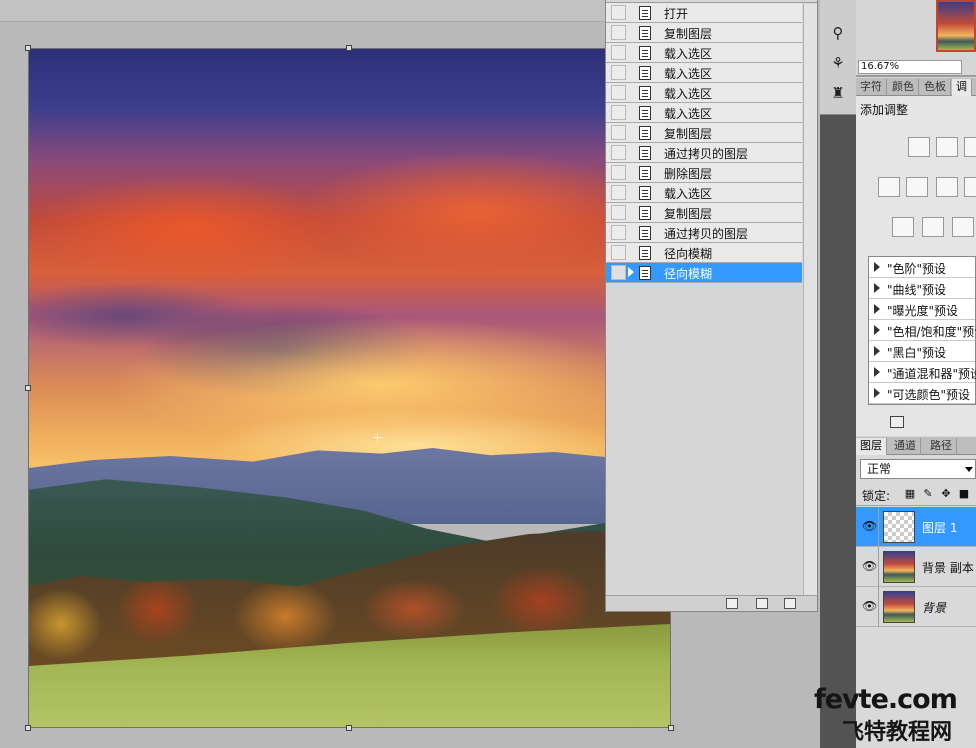  Describe the element at coordinates (947, 187) in the screenshot. I see `color-balance-icon` at that location.